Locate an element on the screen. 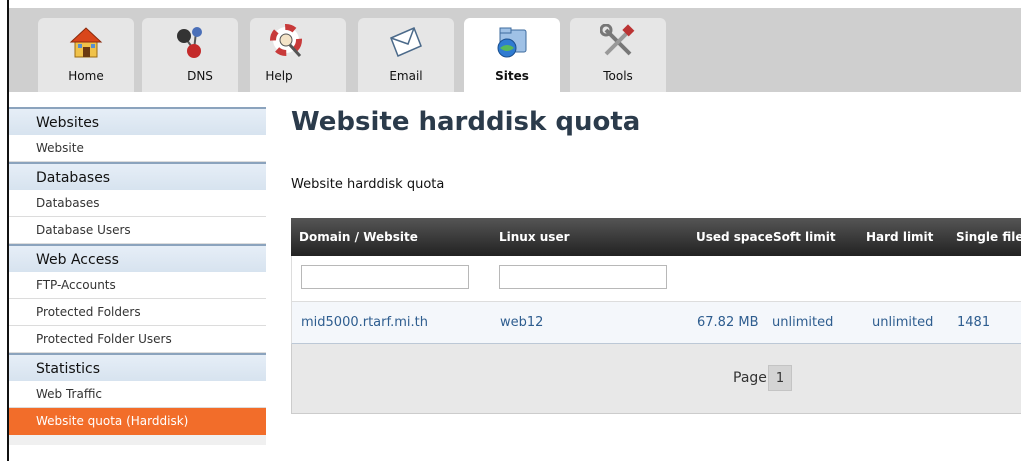  section-title: Website harddisk quota is located at coordinates (368, 184).